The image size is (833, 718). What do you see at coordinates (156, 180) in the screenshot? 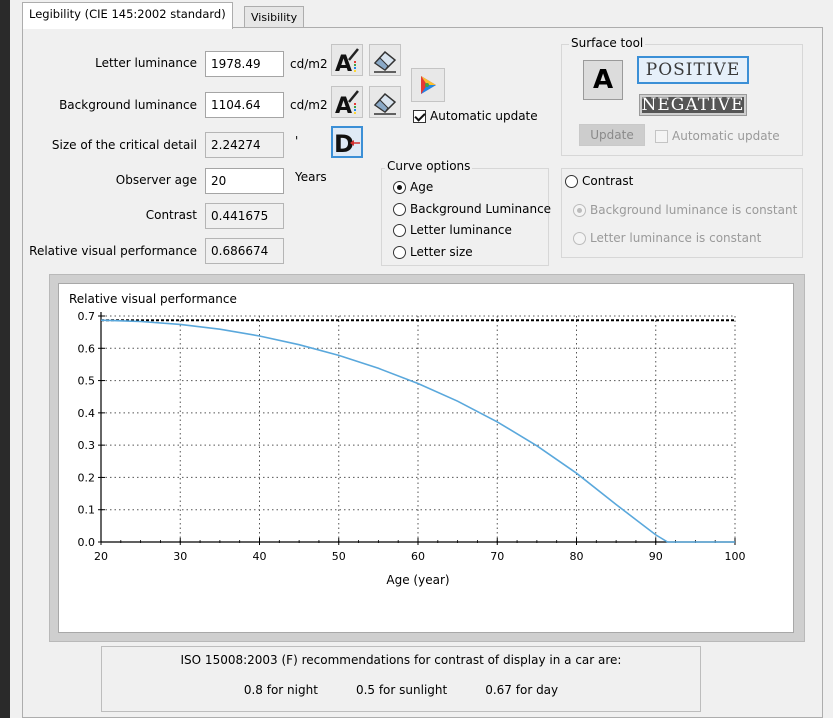
I see `observer-age-label: Observer age` at bounding box center [156, 180].